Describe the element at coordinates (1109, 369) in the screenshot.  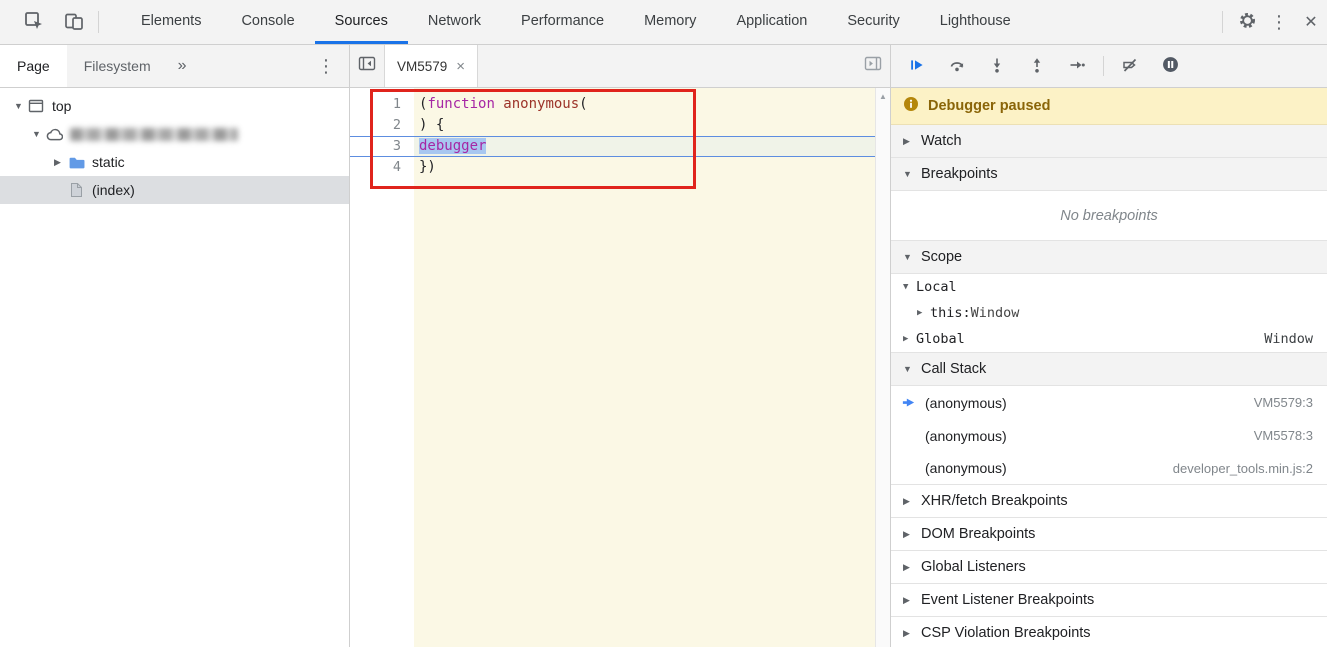
I see `section-call-stack: ▼ Call Stack` at that location.